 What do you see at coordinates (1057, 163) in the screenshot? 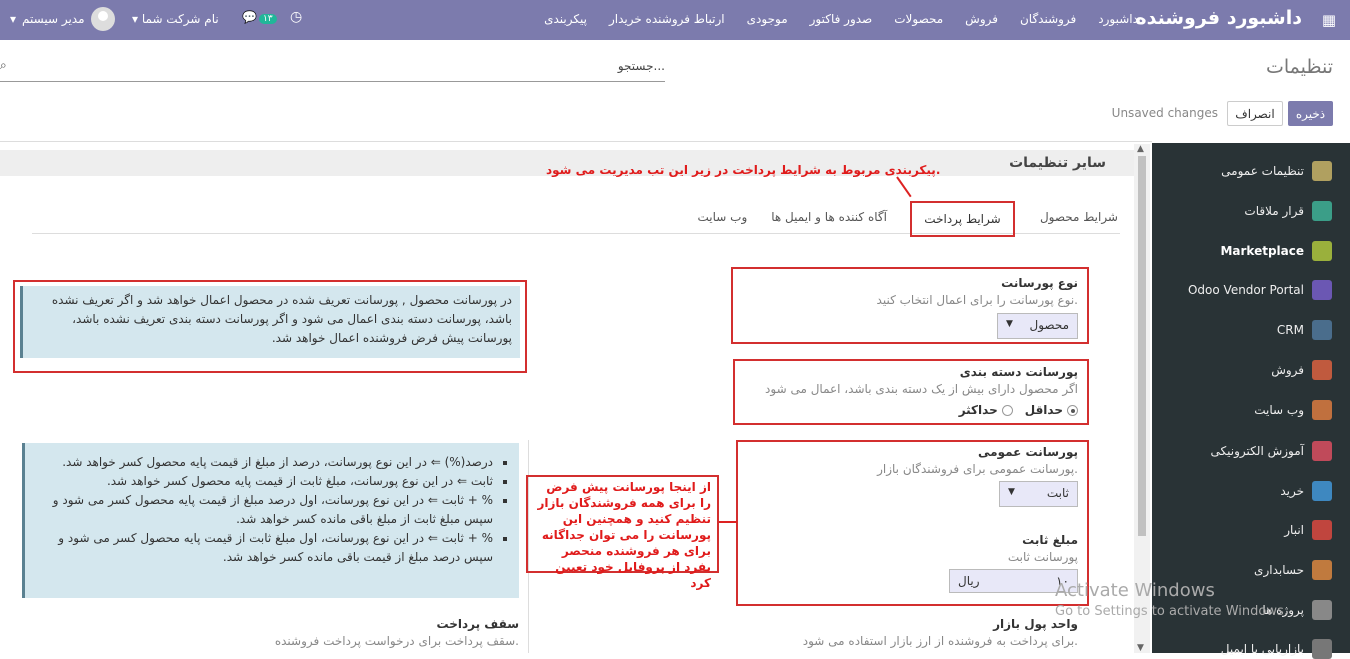
I see `section-title: سایر تنظیمات` at bounding box center [1057, 163].